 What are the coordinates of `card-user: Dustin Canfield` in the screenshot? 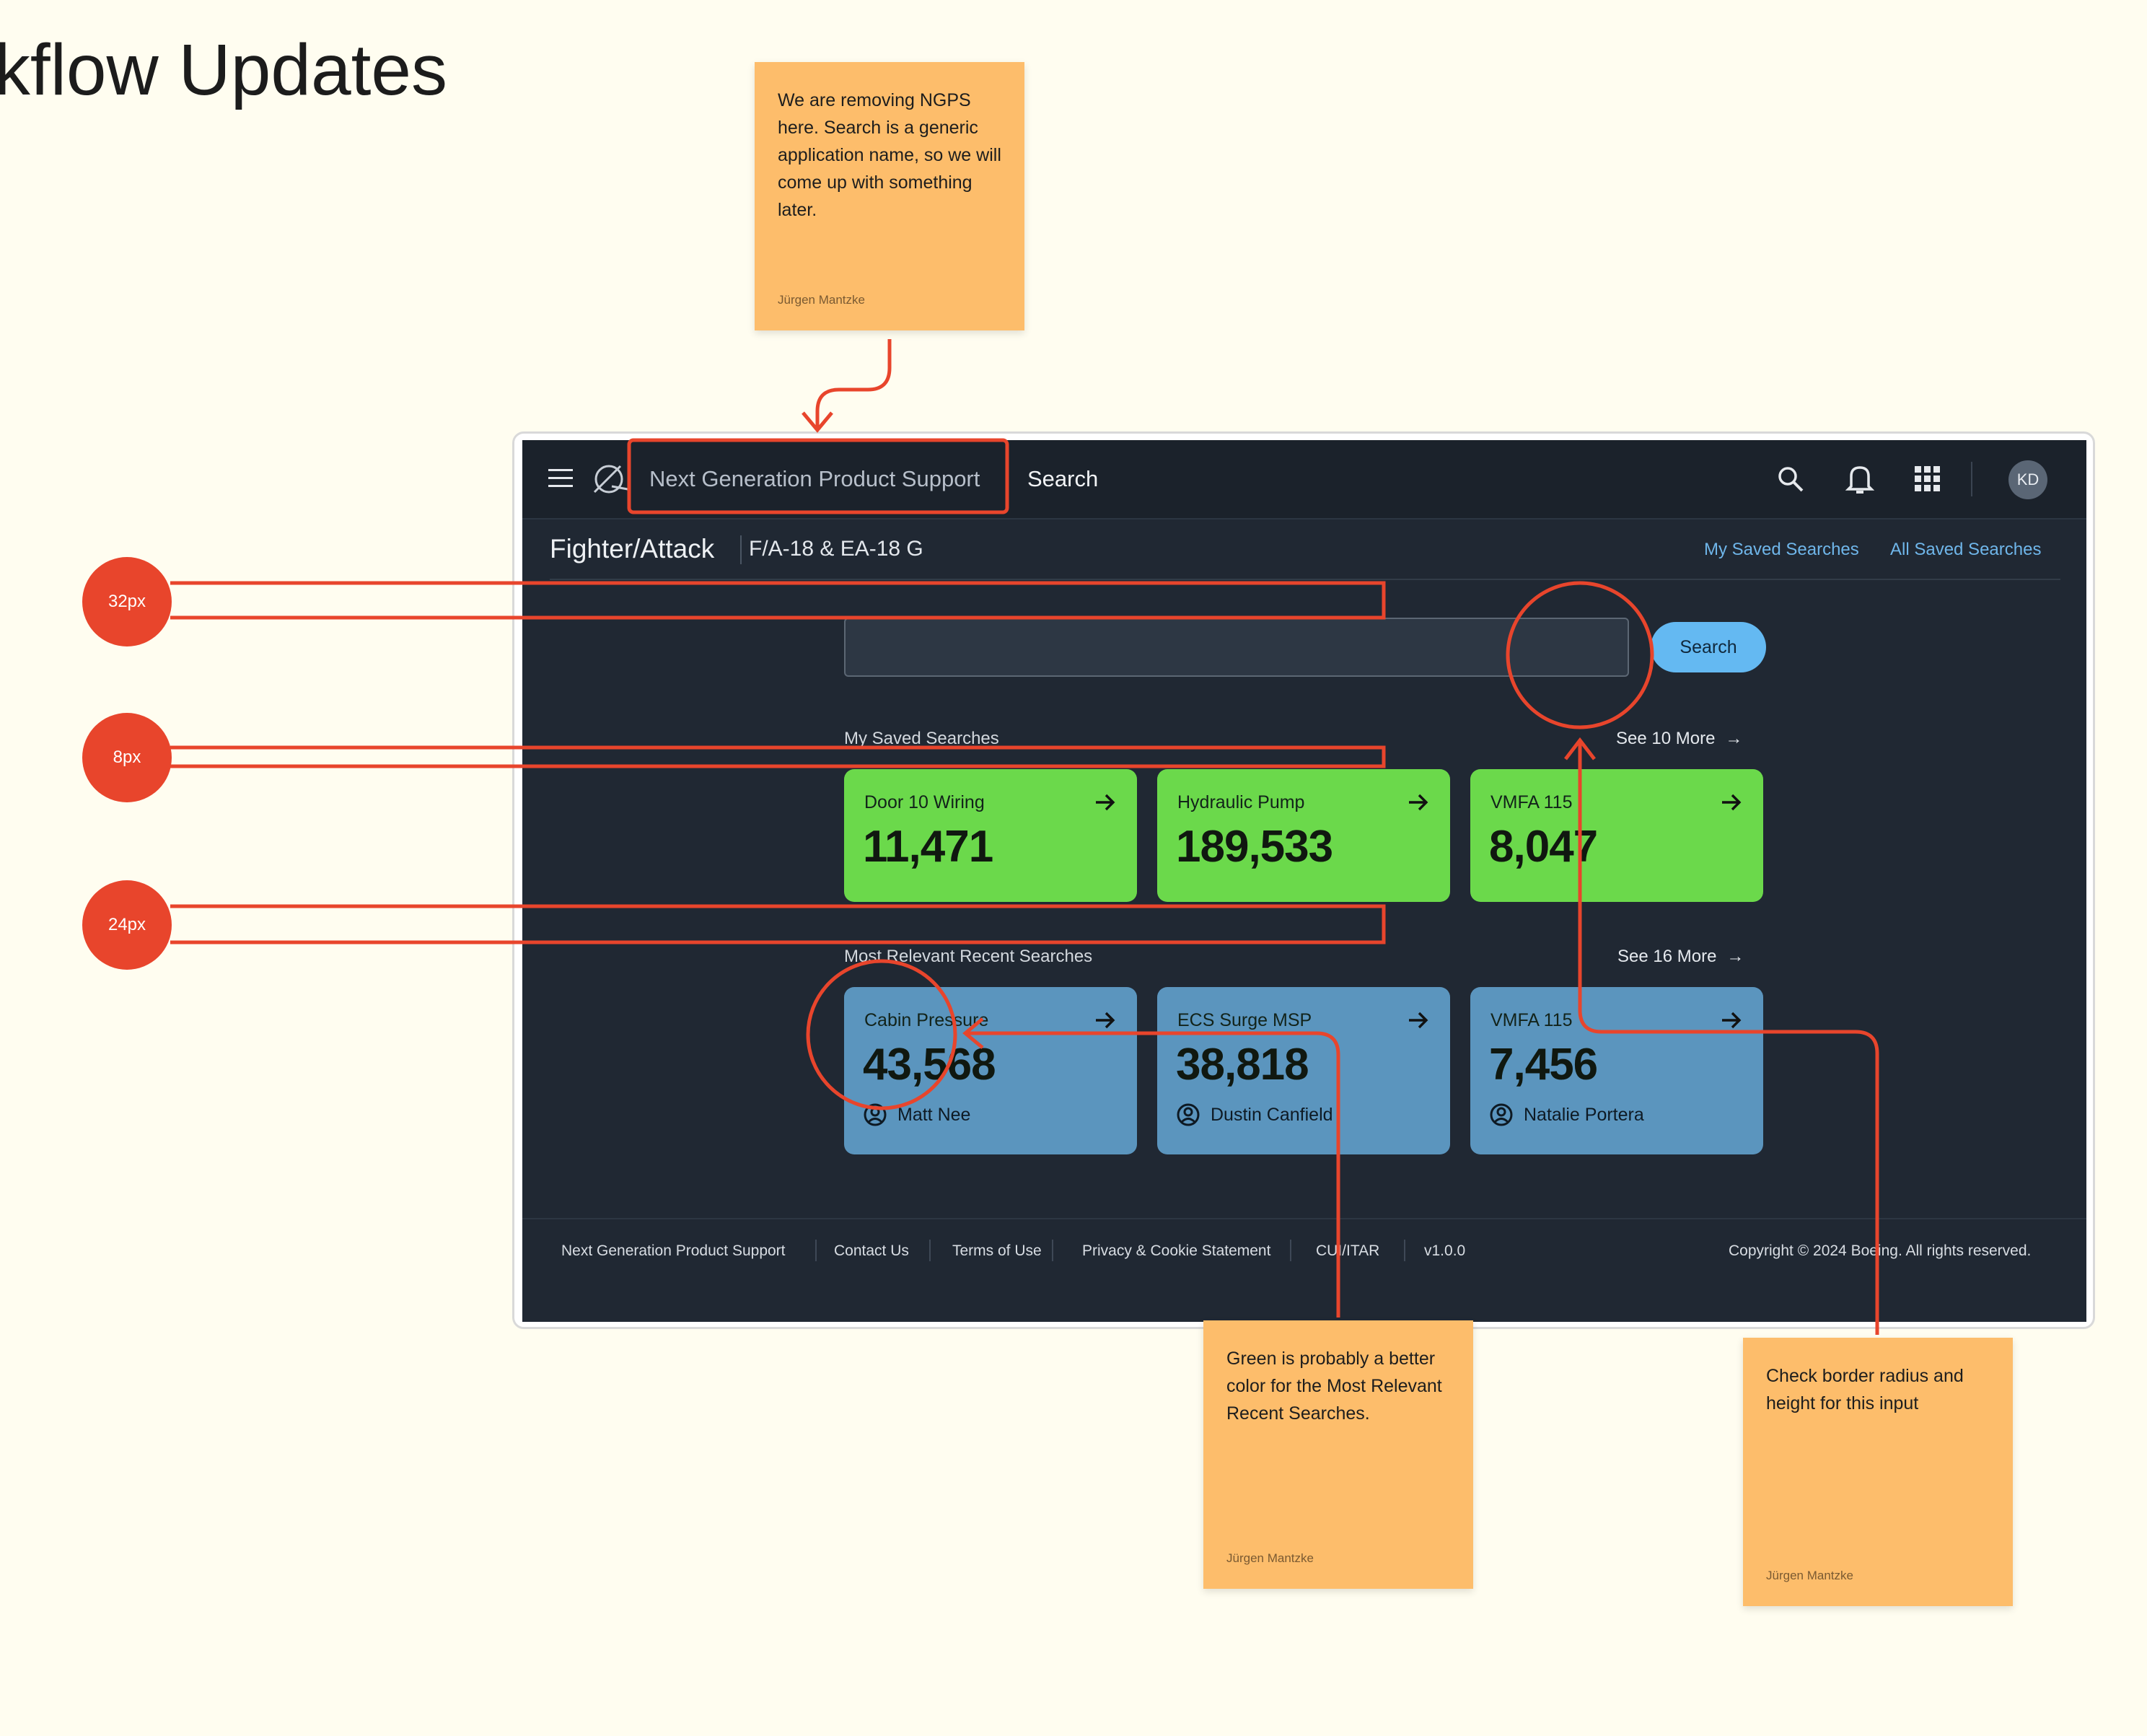 It's located at (1254, 1114).